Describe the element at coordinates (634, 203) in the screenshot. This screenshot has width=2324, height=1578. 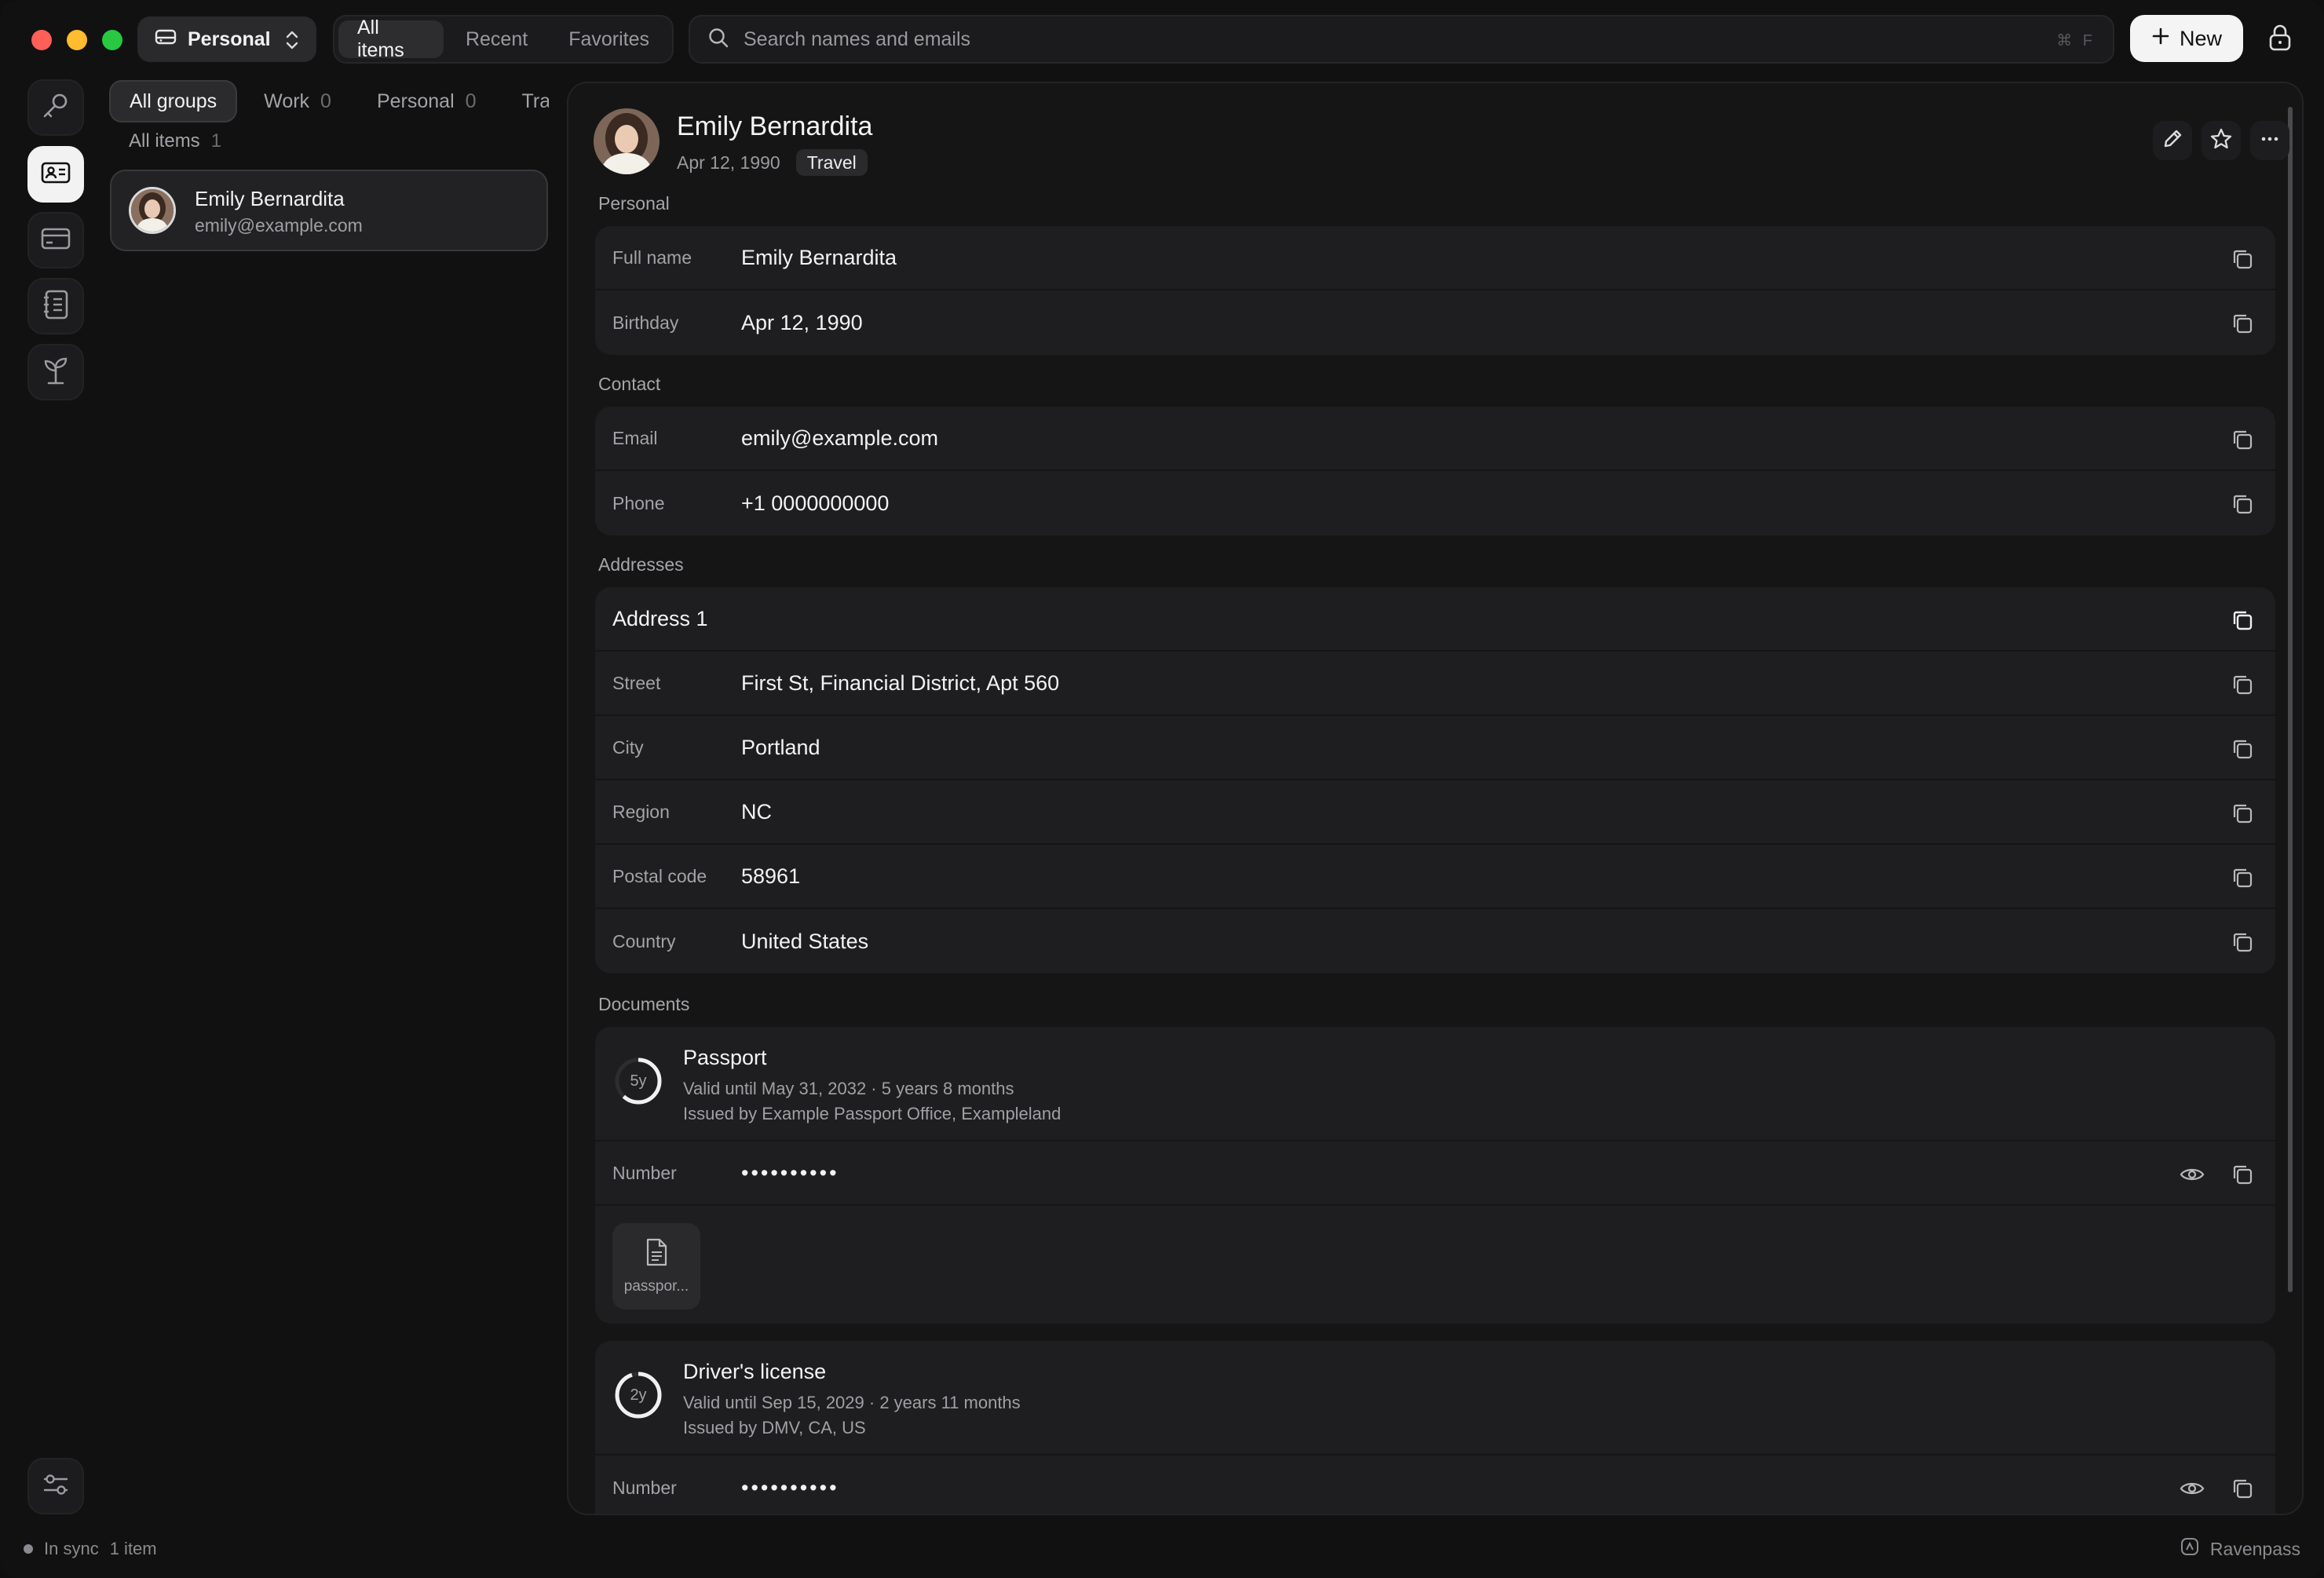
I see `section-label-personal: Personal` at that location.